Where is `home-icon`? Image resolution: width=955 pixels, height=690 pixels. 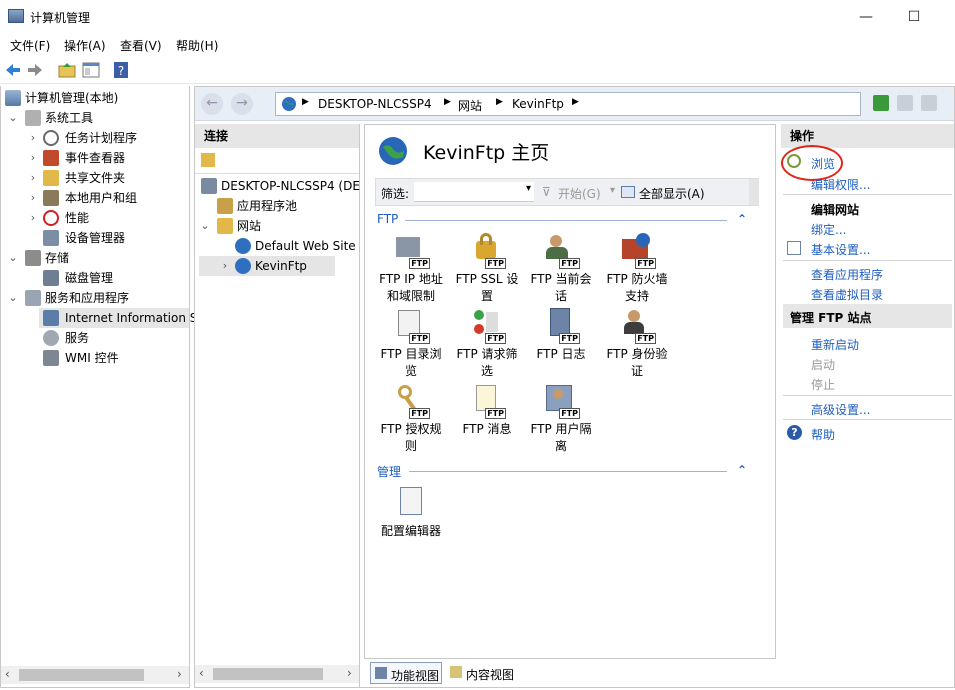 home-icon is located at coordinates (929, 103).